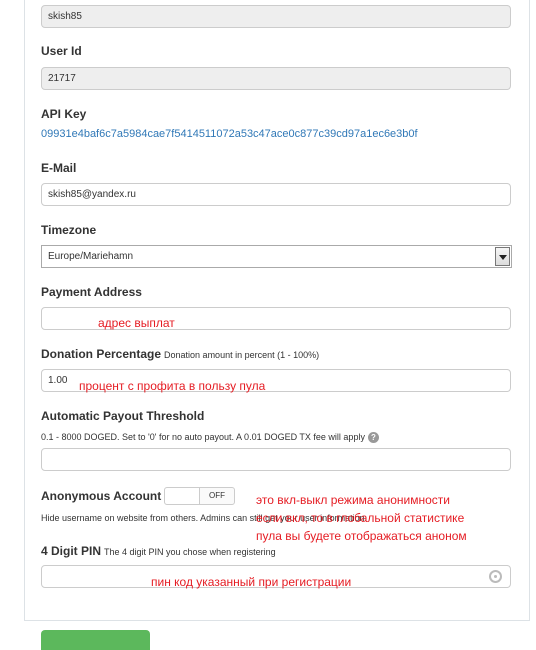 The height and width of the screenshot is (650, 536). I want to click on email-label: E-Mail, so click(59, 168).